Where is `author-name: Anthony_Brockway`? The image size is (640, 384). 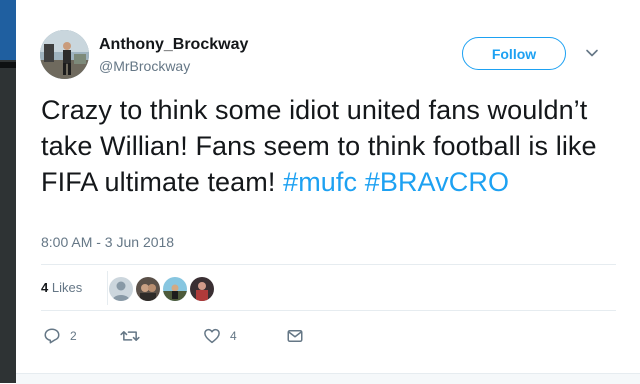 author-name: Anthony_Brockway is located at coordinates (173, 45).